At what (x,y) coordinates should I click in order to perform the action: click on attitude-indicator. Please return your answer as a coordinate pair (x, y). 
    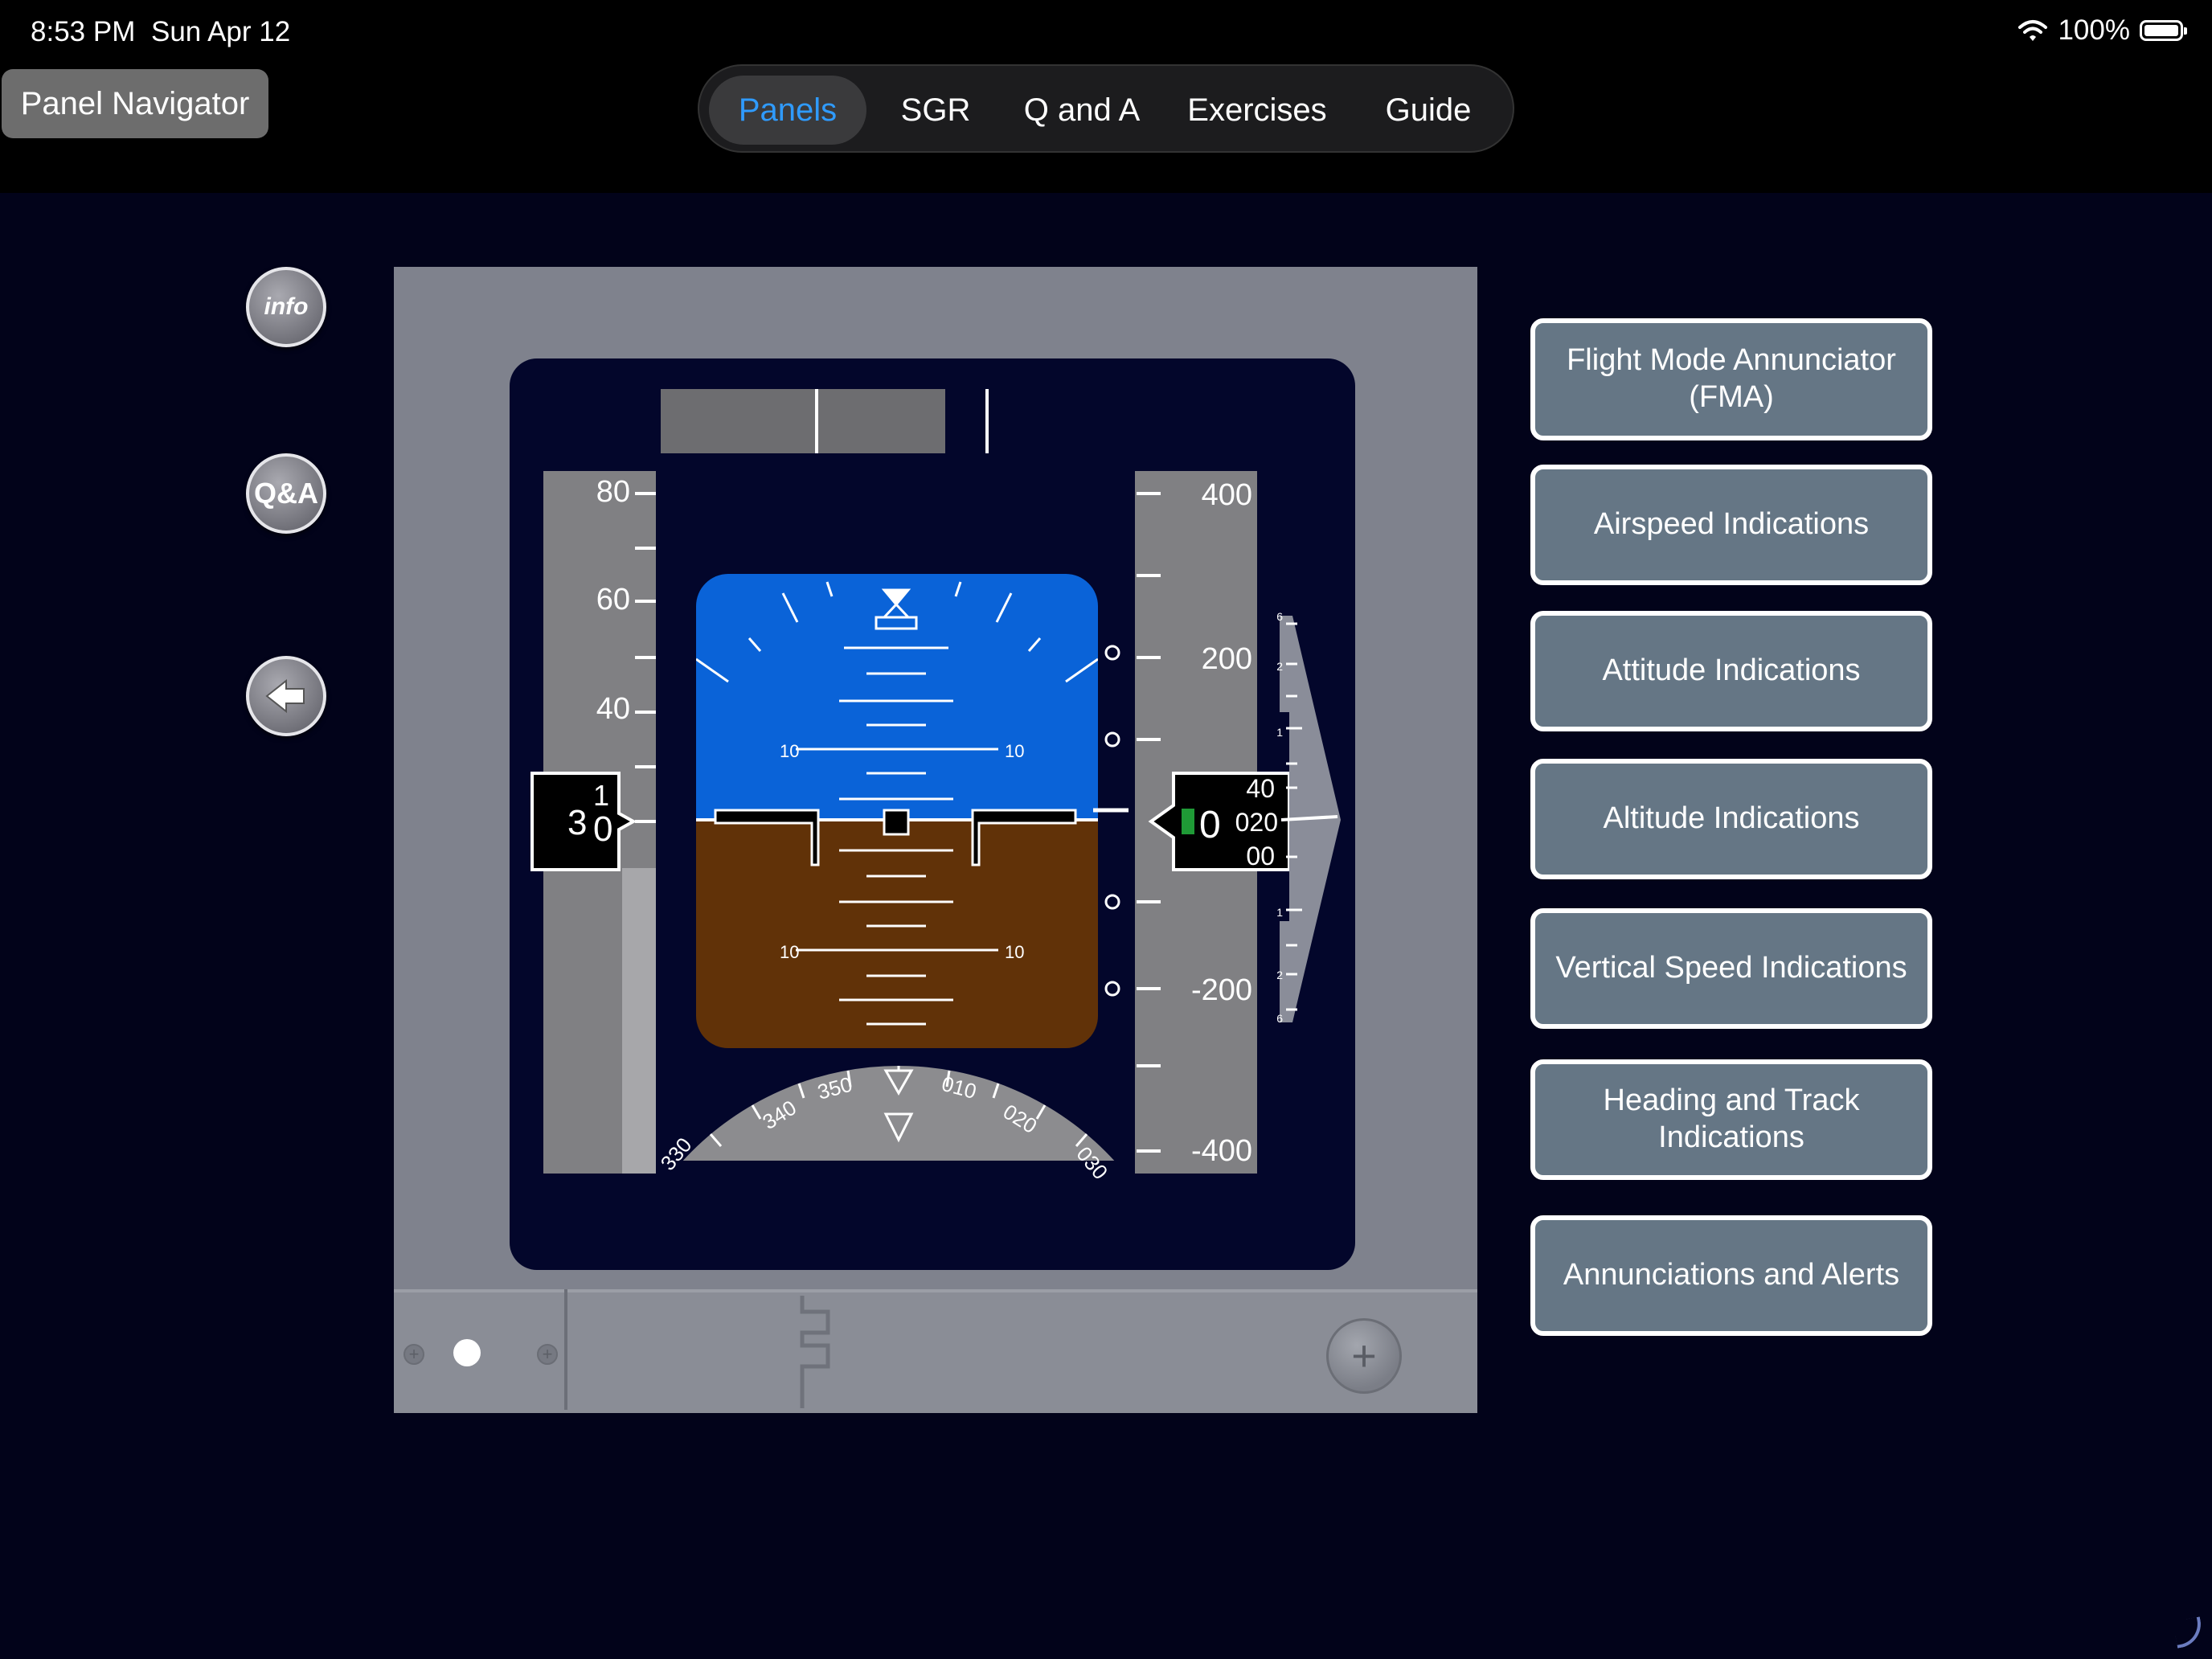
    Looking at the image, I should click on (897, 811).